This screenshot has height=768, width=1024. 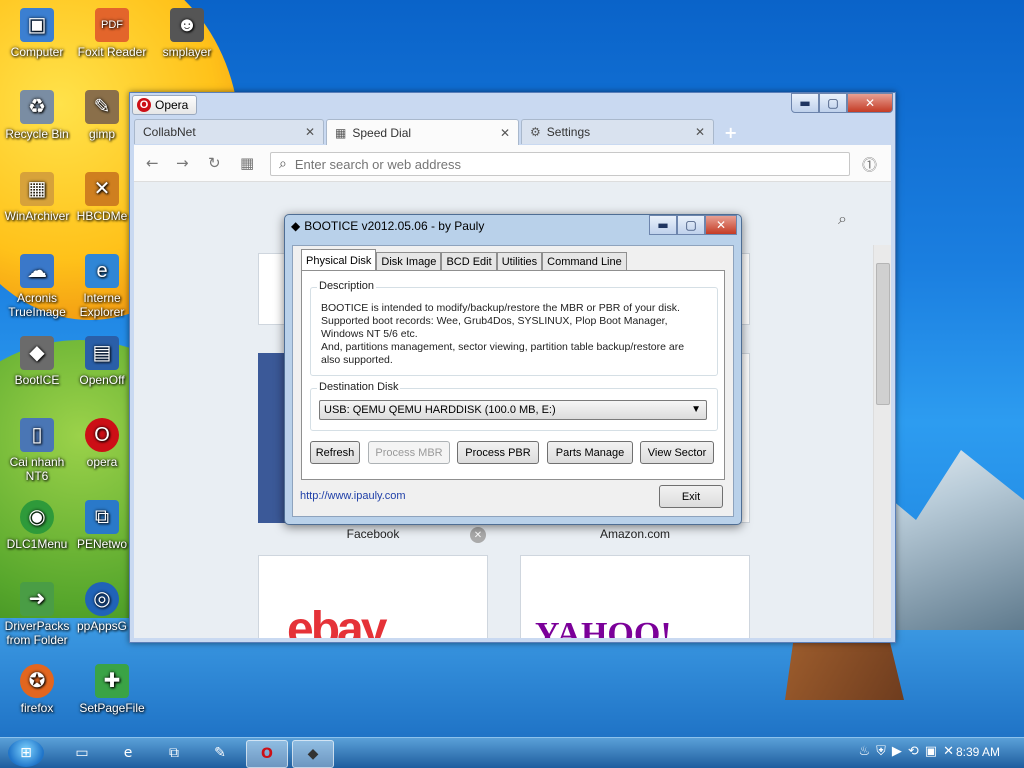 I want to click on ipauly-link: http://www.ipauly.com, so click(x=353, y=496).